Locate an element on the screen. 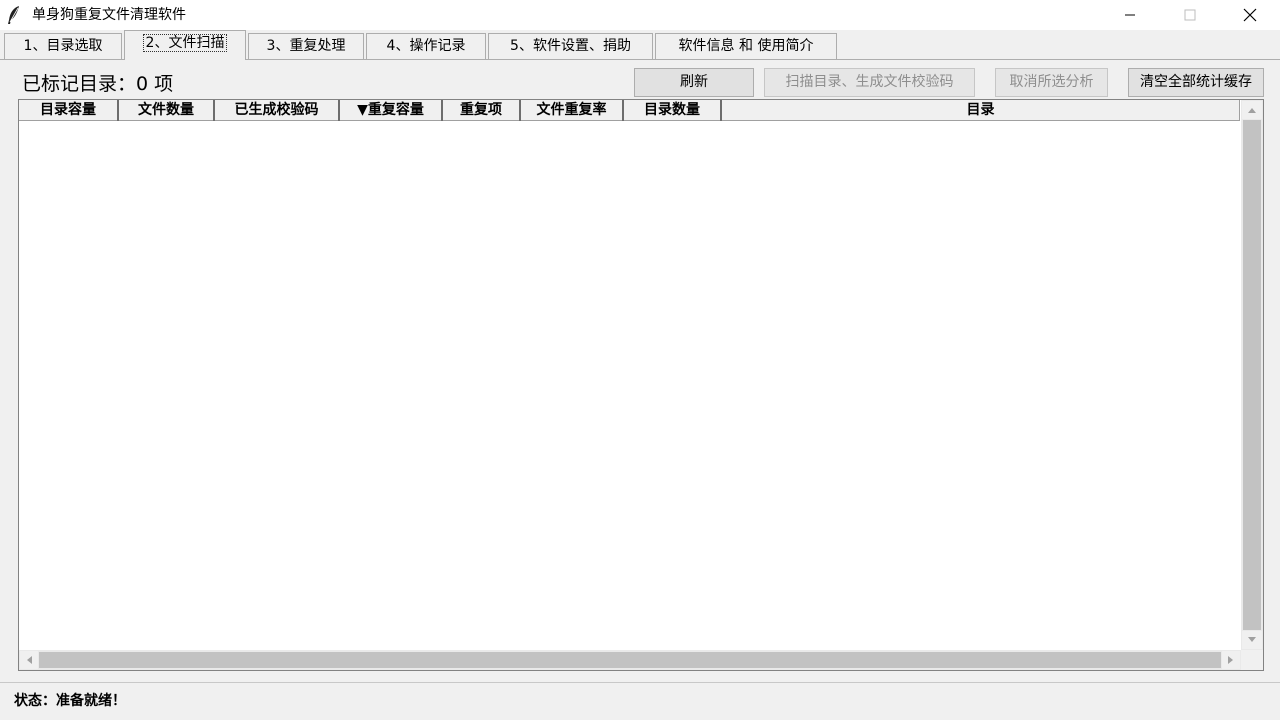 The width and height of the screenshot is (1280, 720). tab-directory-select: 1、目录选取 is located at coordinates (63, 46).